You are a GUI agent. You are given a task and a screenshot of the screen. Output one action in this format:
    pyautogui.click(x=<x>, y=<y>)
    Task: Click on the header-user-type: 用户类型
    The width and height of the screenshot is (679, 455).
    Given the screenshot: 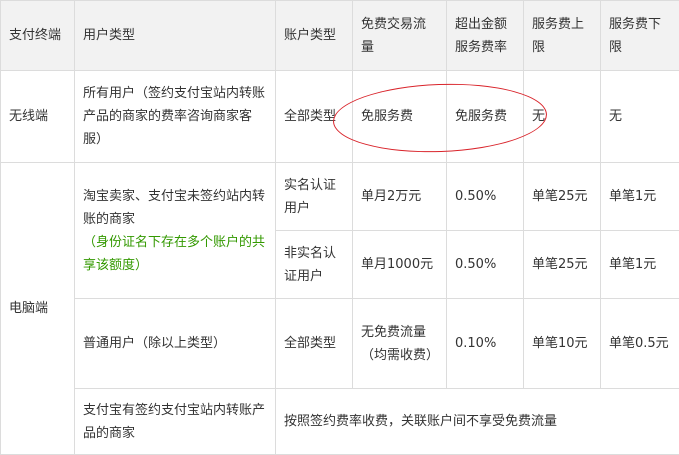 What is the action you would take?
    pyautogui.click(x=175, y=36)
    